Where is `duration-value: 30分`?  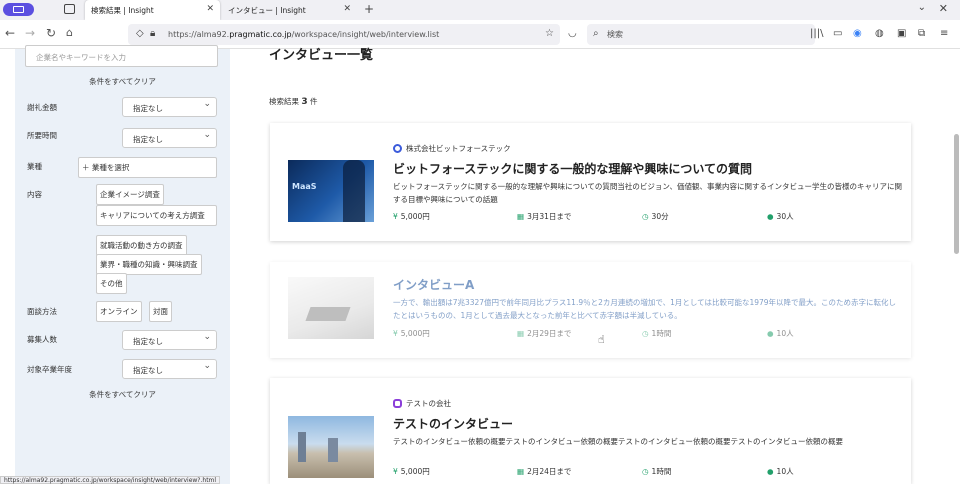 duration-value: 30分 is located at coordinates (660, 216).